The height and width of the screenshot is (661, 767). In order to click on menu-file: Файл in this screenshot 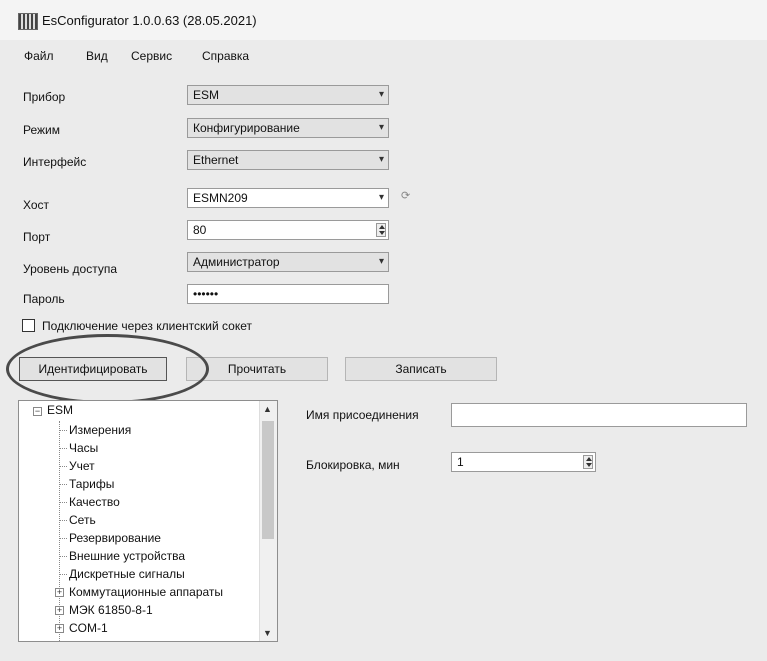, I will do `click(39, 56)`.